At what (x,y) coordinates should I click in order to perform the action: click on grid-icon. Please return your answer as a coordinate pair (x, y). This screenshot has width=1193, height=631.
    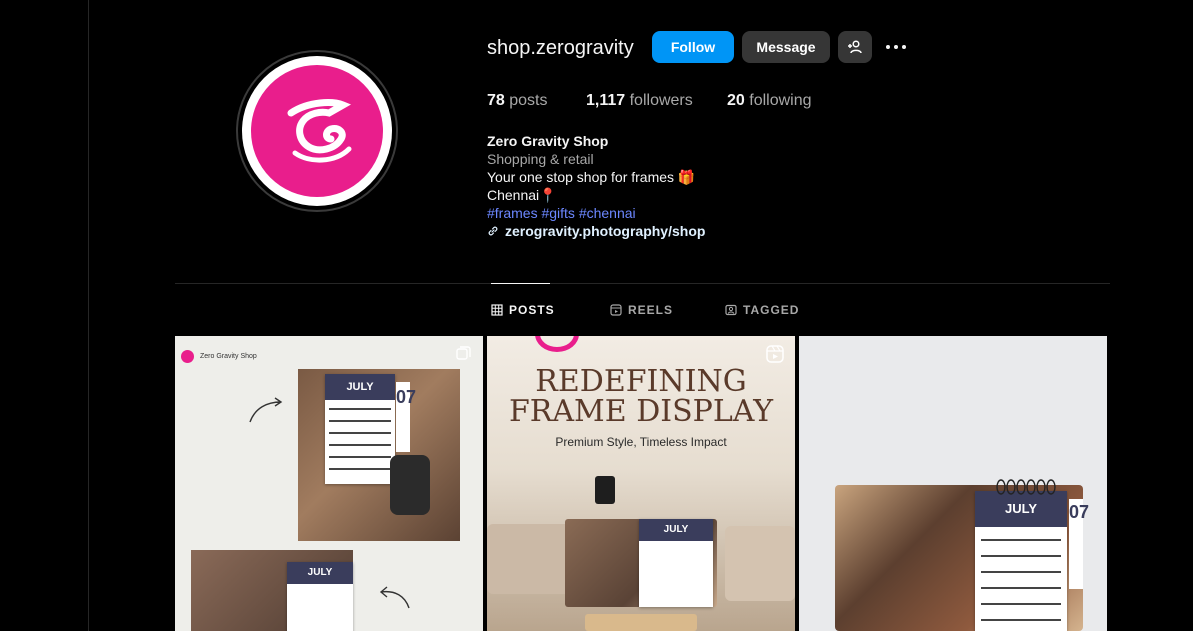
    Looking at the image, I should click on (497, 310).